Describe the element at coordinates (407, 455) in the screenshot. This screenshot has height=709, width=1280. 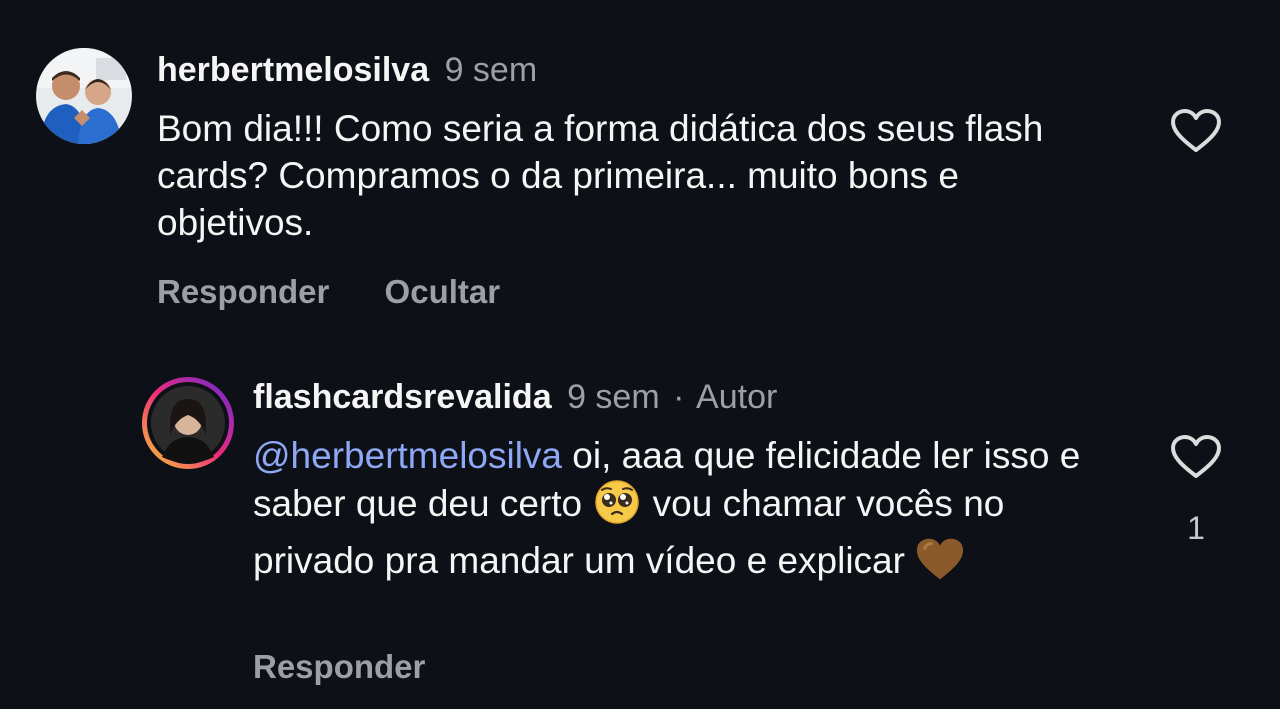
I see `mention-link: @herbertmelosilva` at that location.